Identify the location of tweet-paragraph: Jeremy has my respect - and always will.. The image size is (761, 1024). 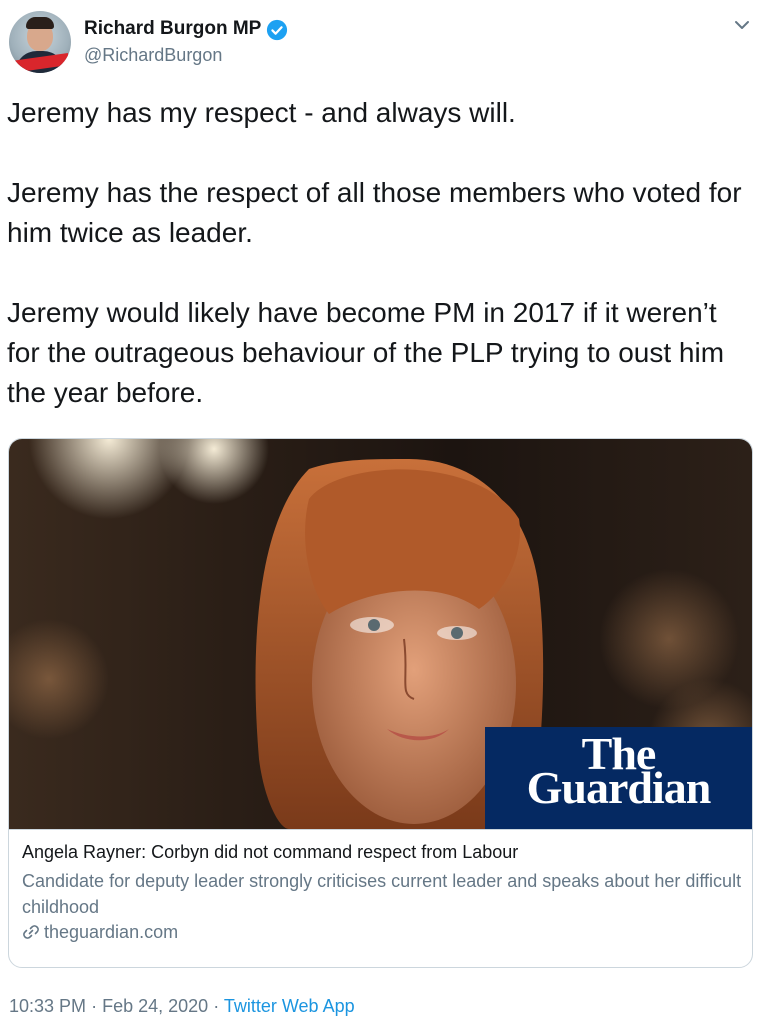
(261, 112).